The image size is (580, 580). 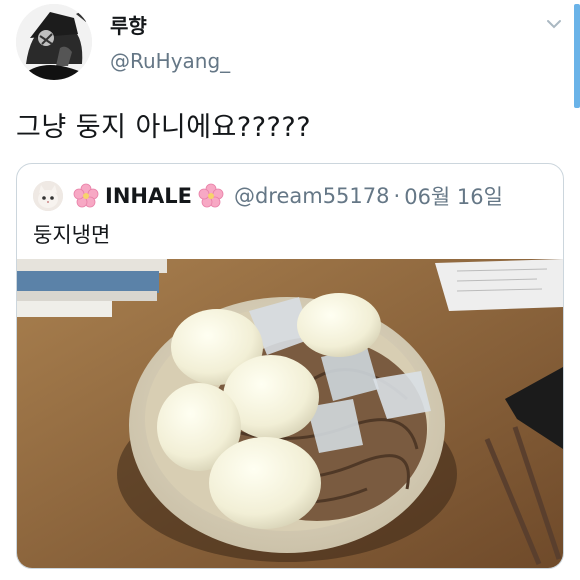 What do you see at coordinates (148, 196) in the screenshot?
I see `quoted-display-name: INHALE` at bounding box center [148, 196].